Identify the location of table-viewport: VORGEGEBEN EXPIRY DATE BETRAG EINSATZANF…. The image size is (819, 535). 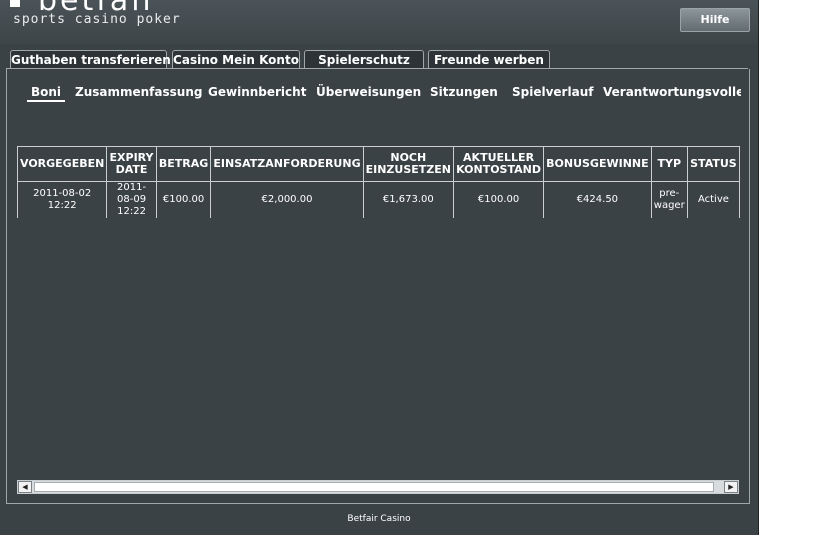
(378, 182).